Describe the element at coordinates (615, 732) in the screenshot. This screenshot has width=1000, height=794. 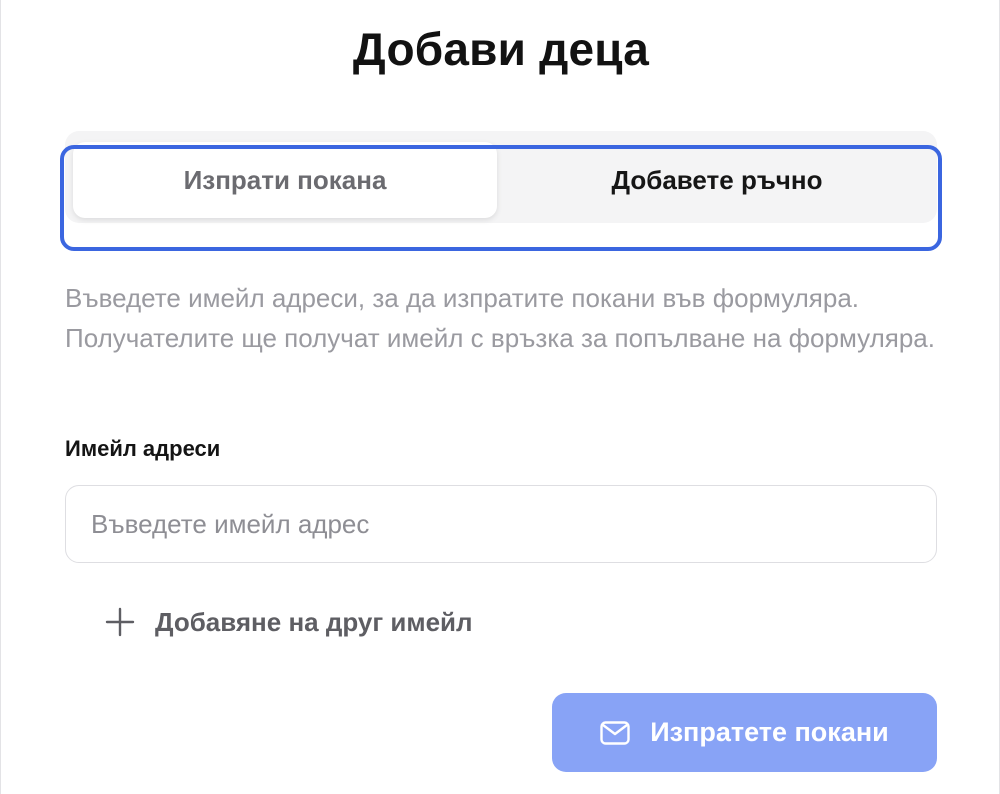
I see `mail-icon` at that location.